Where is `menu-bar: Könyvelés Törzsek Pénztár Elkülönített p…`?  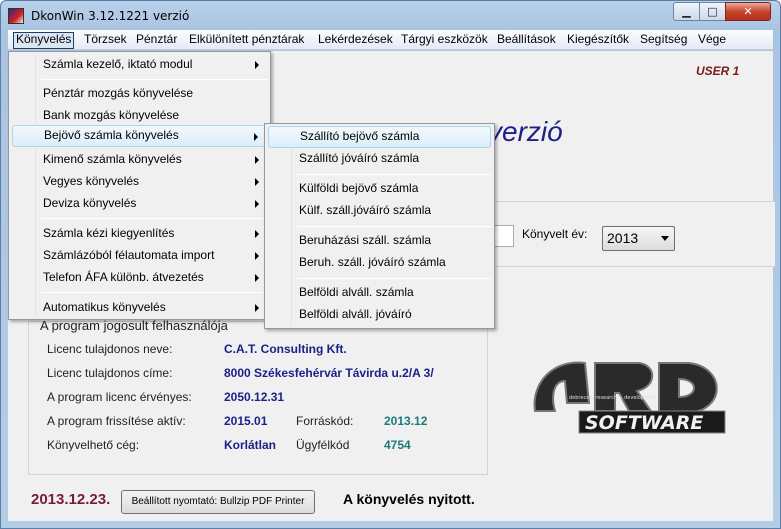
menu-bar: Könyvelés Törzsek Pénztár Elkülönített p… is located at coordinates (390, 40).